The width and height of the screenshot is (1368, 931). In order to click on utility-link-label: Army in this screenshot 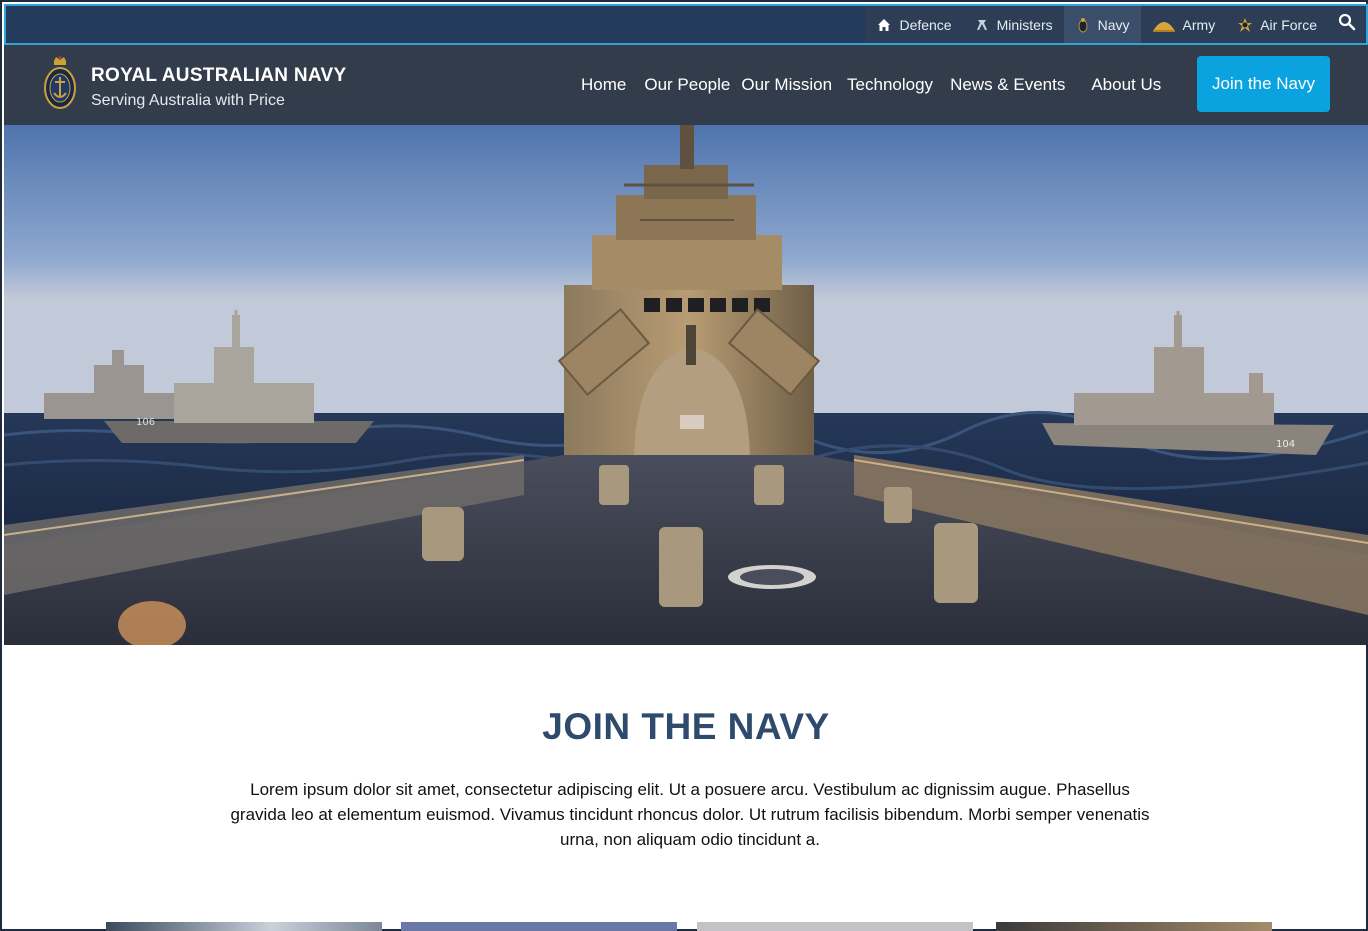, I will do `click(1199, 24)`.